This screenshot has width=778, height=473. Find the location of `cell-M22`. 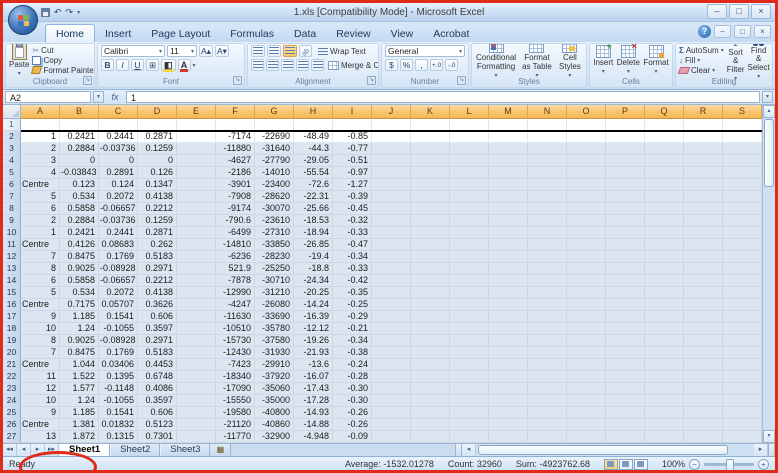

cell-M22 is located at coordinates (508, 377).